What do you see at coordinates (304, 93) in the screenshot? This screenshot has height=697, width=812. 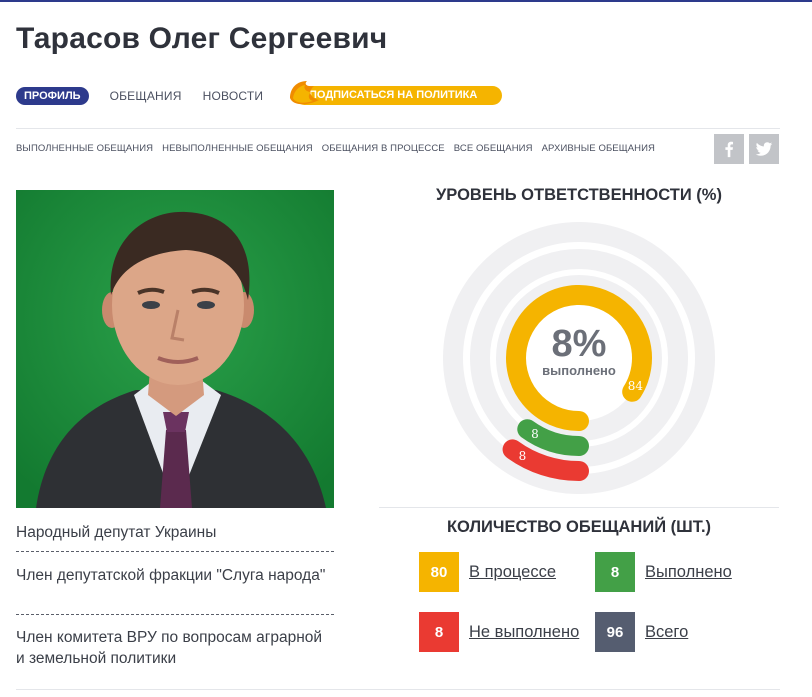 I see `flame-icon` at bounding box center [304, 93].